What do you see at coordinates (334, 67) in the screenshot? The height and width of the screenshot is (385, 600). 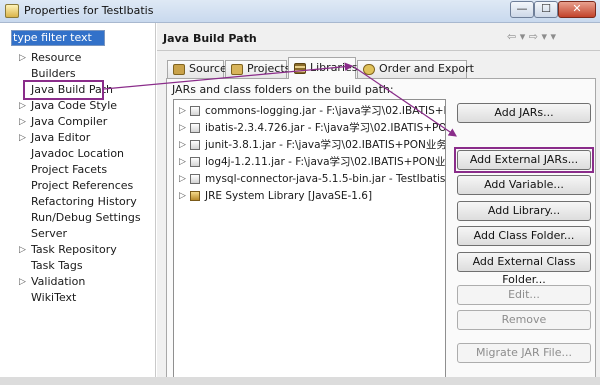 I see `tab-label: Libraries` at bounding box center [334, 67].